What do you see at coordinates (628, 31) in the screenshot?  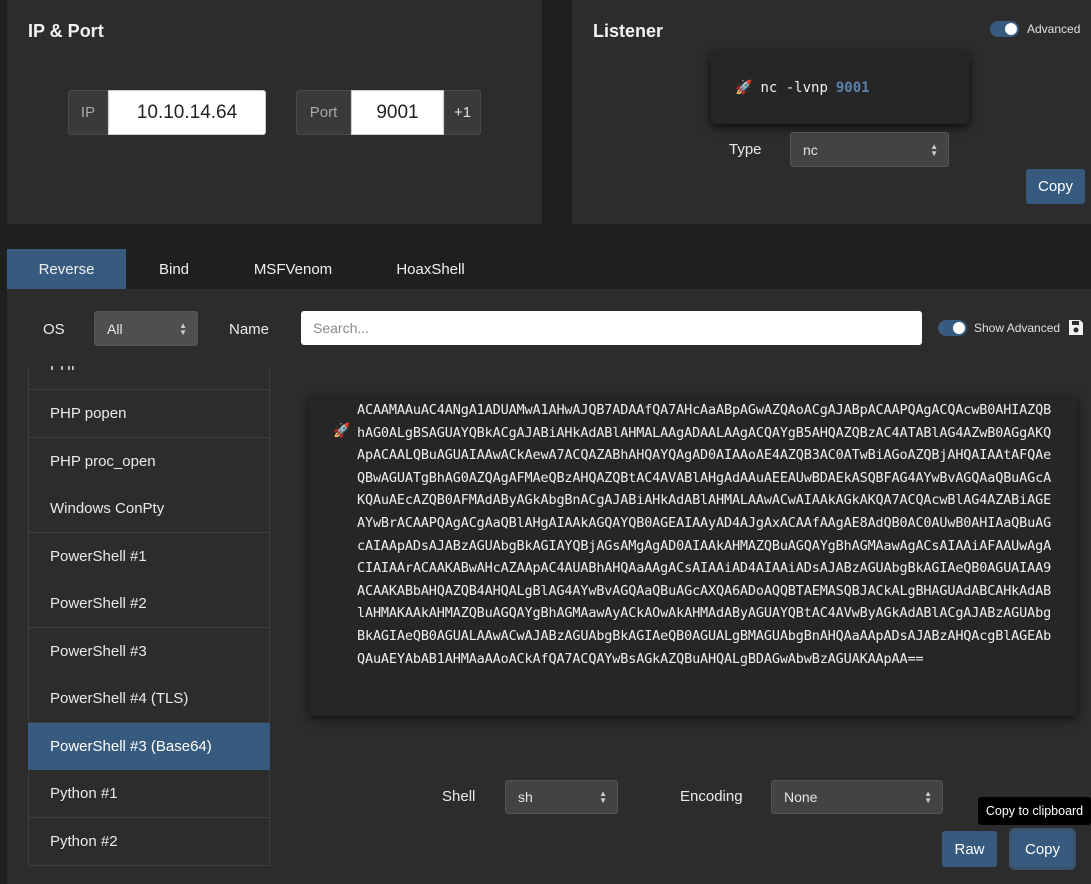 I see `listener-title: Listener` at bounding box center [628, 31].